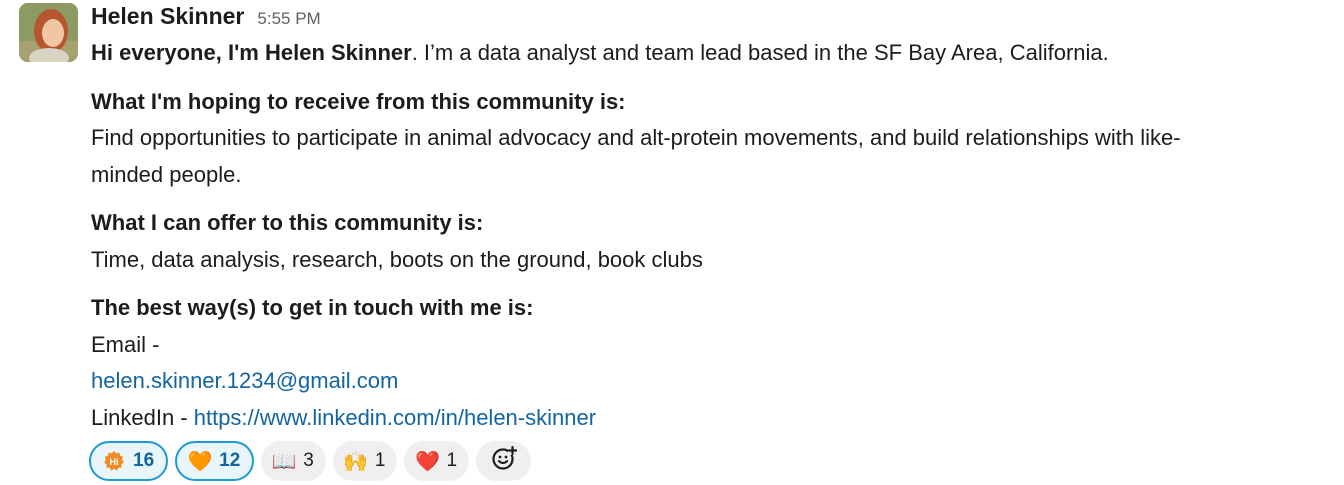  What do you see at coordinates (427, 461) in the screenshot?
I see `red-heart-icon: ❤️` at bounding box center [427, 461].